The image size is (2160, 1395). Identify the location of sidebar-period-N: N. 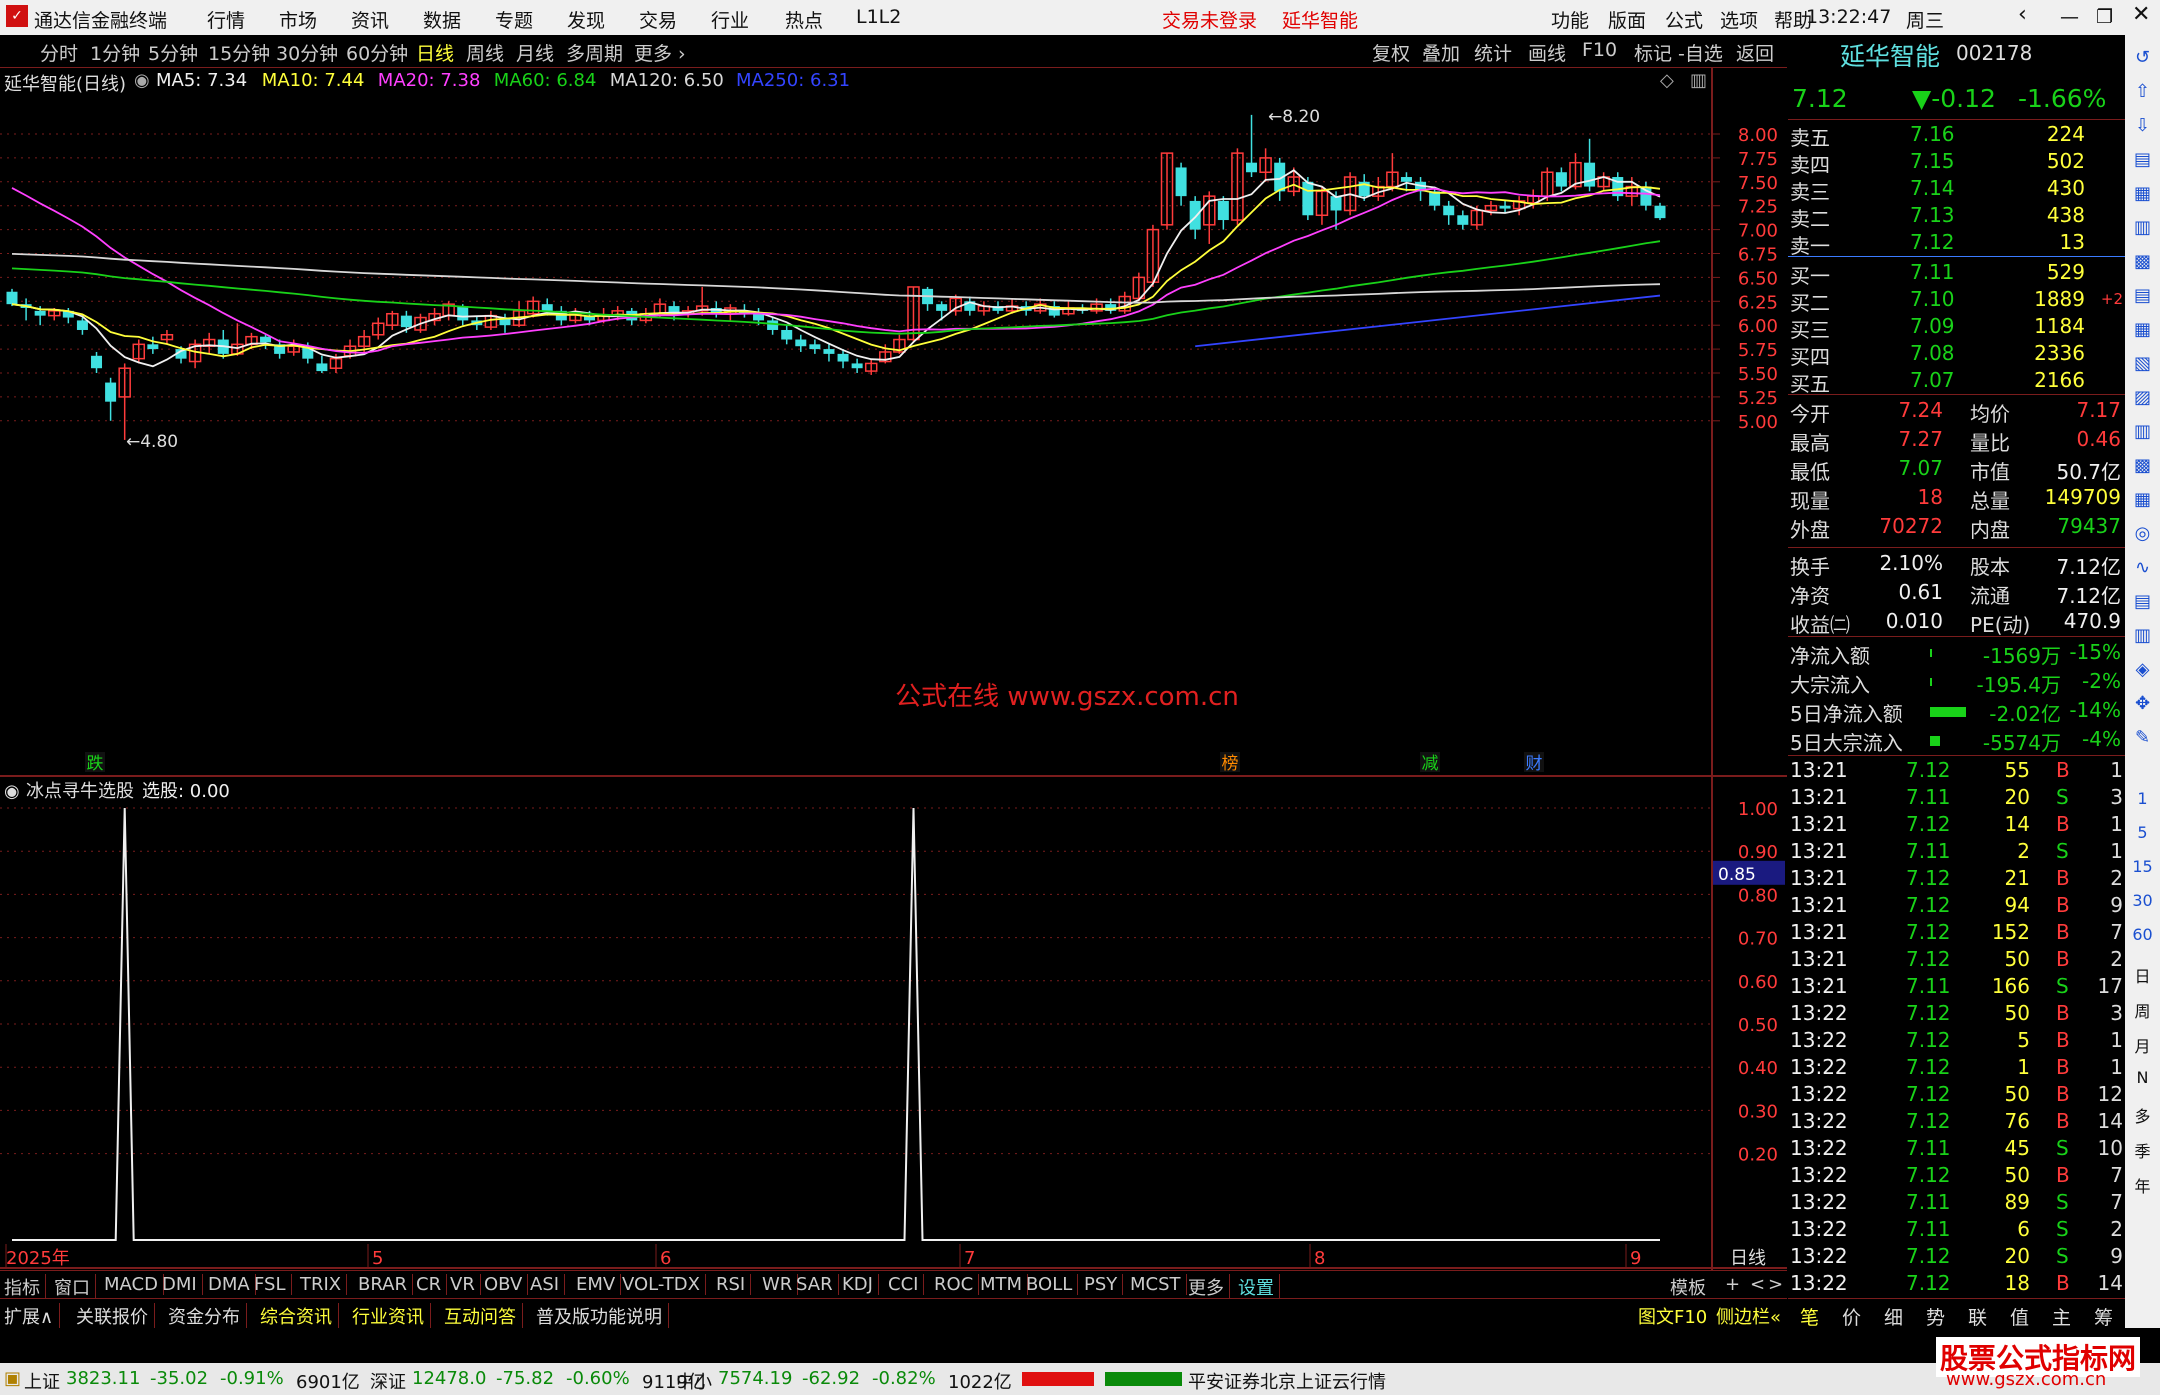
(2142, 1077).